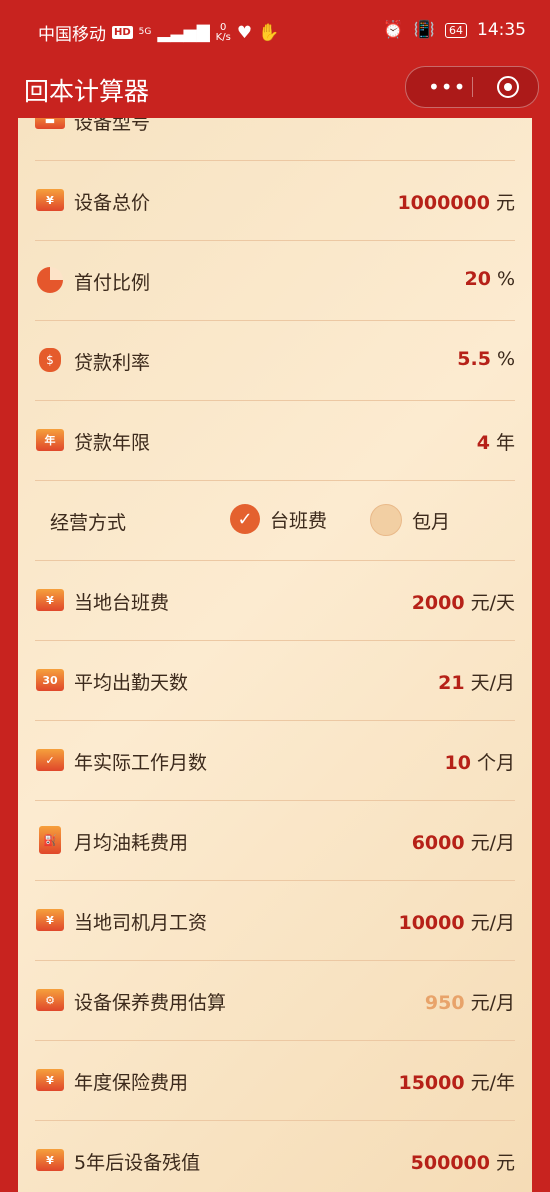 This screenshot has width=550, height=1192. I want to click on check-icon: ✓, so click(245, 519).